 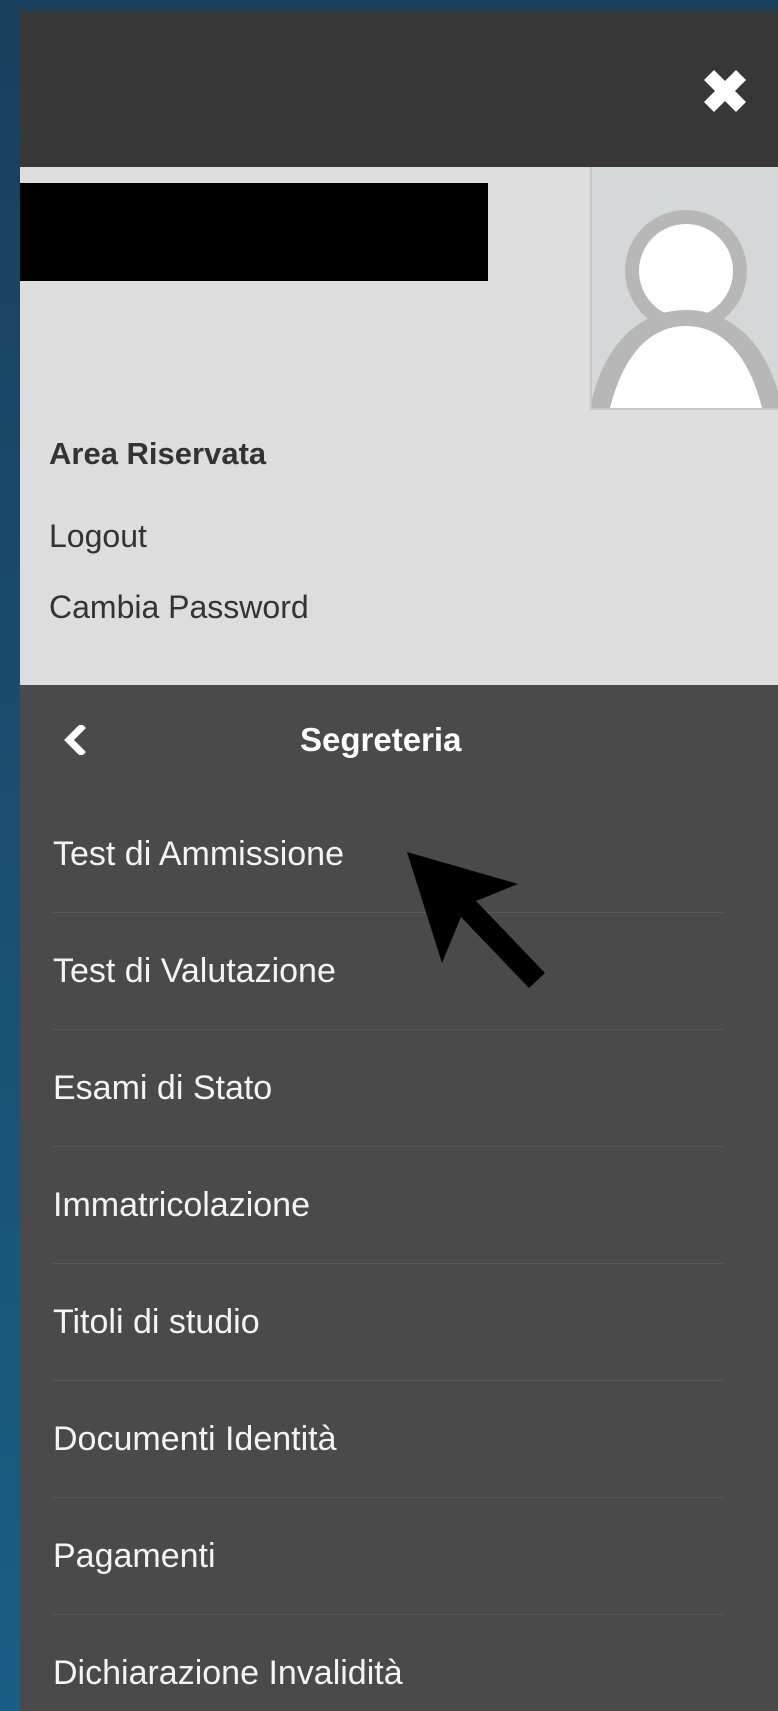 I want to click on menu-item-test-ammissione: Test di Ammissione, so click(x=388, y=854).